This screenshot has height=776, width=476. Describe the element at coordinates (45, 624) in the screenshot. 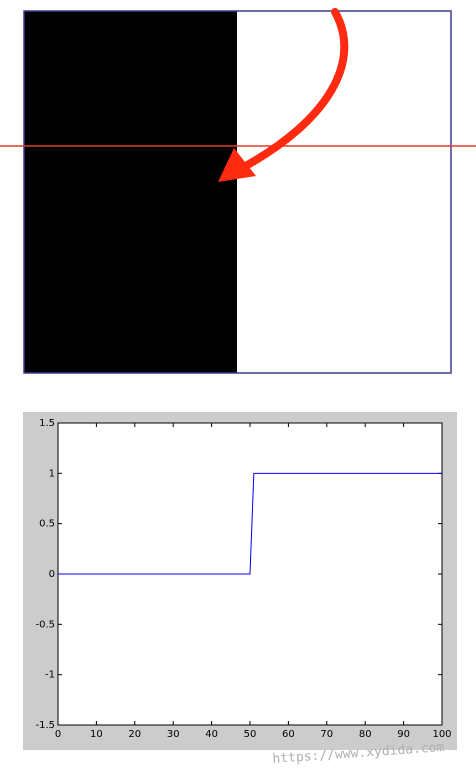

I see `y-tick-label: -0.5` at that location.